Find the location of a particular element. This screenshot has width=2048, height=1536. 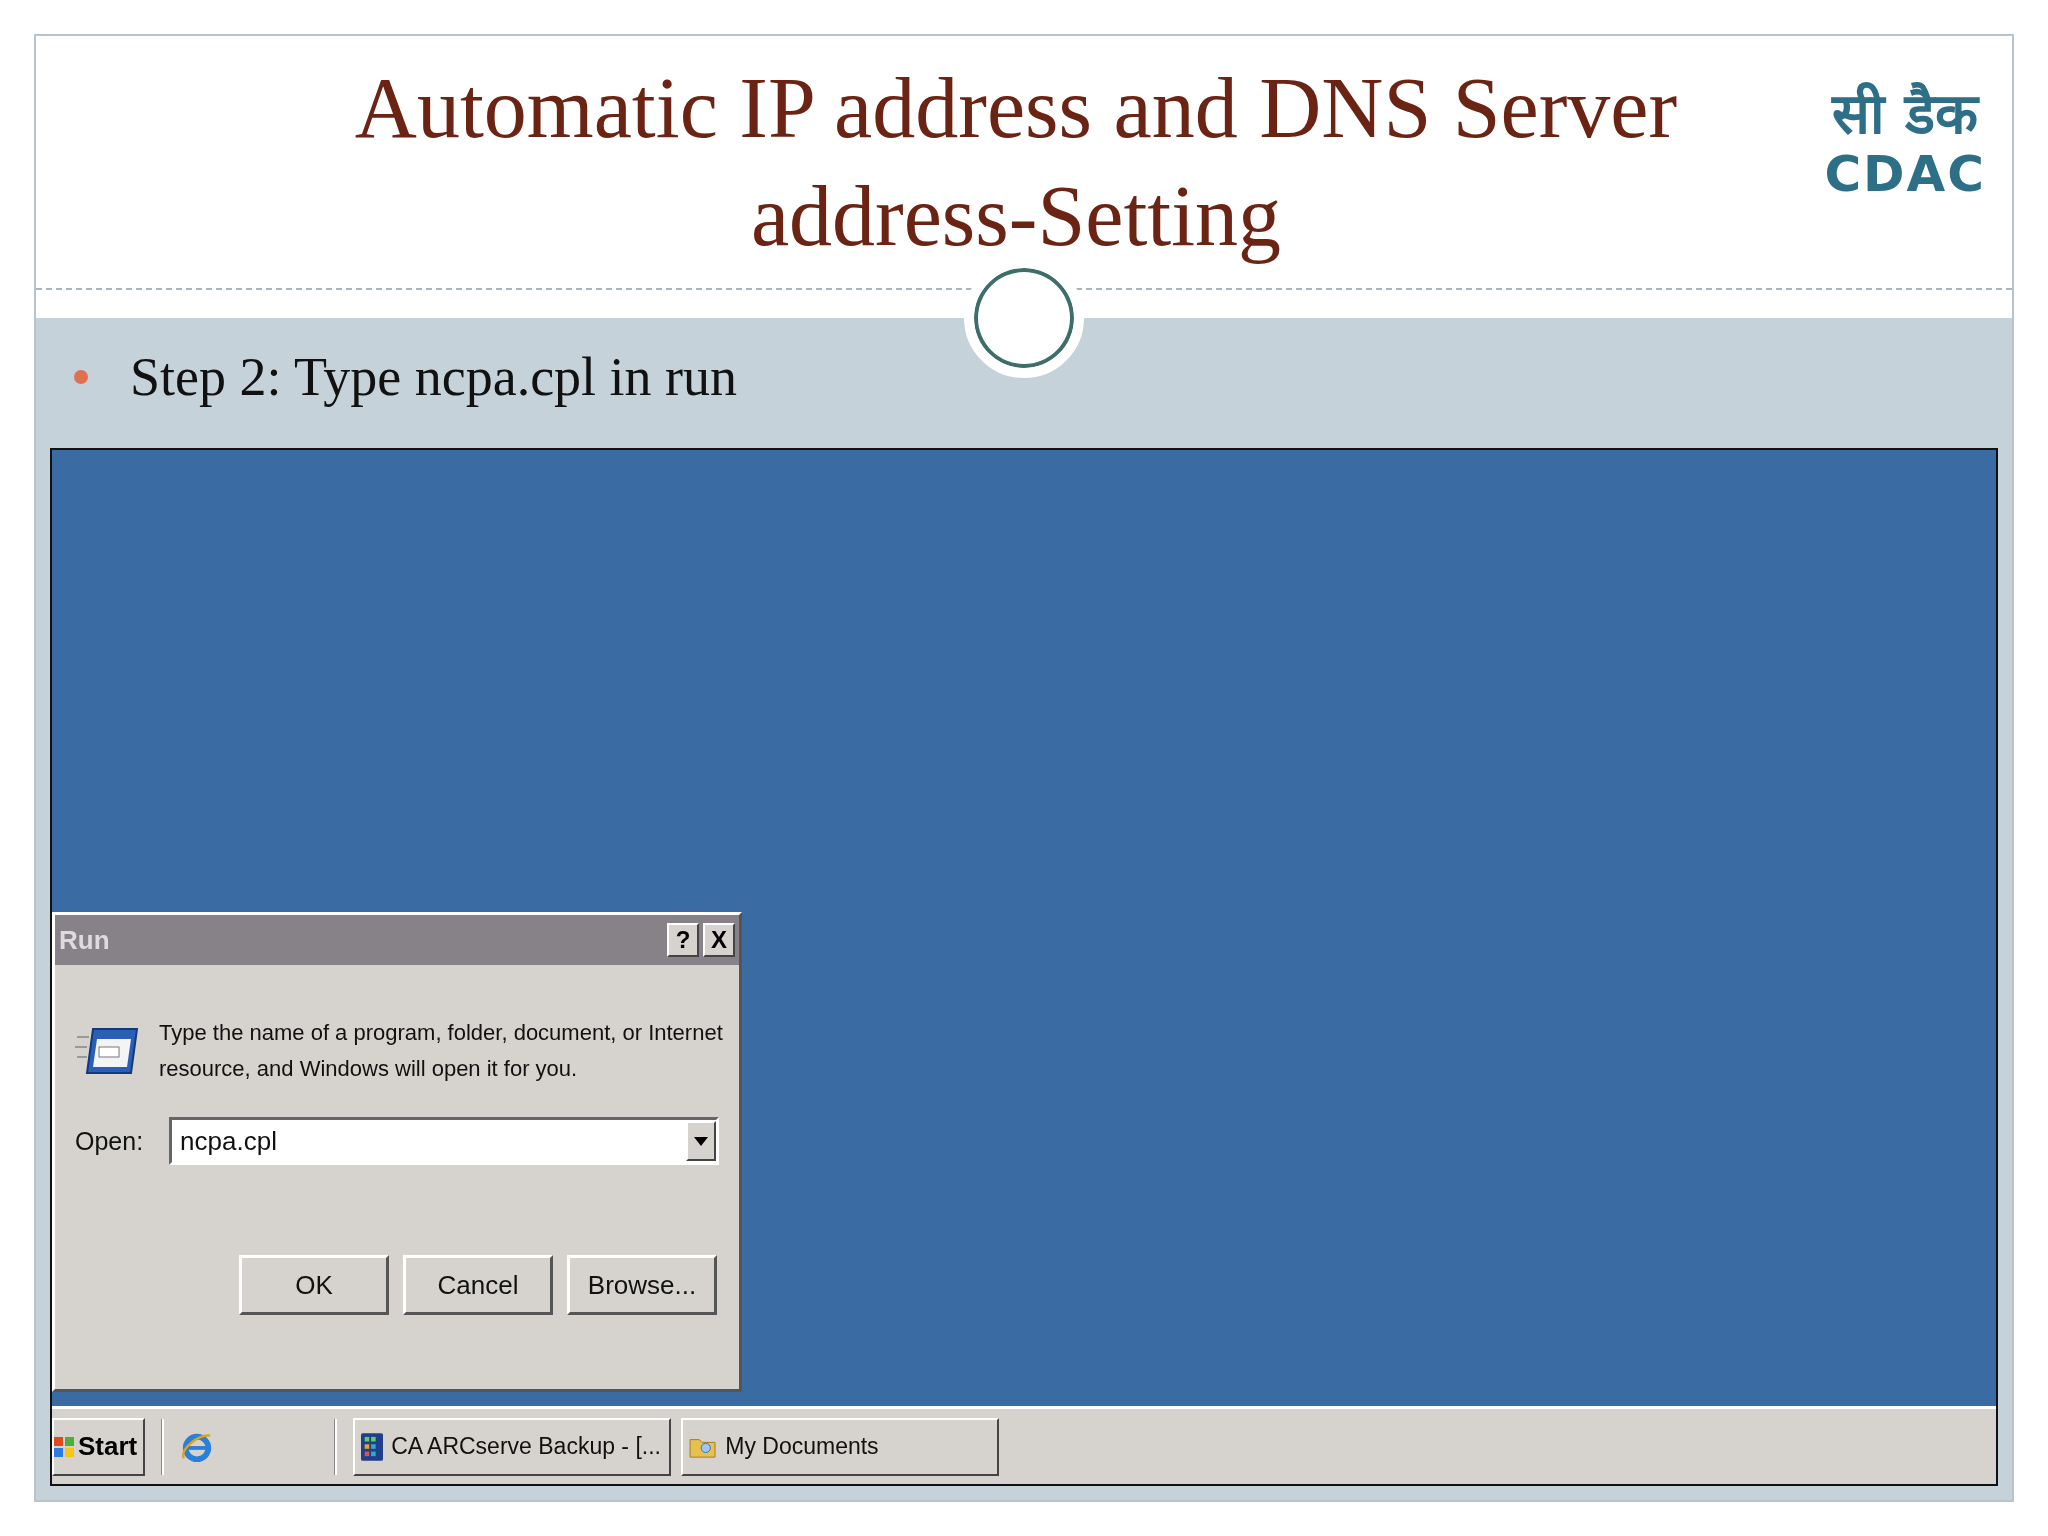

dialog-title: Run is located at coordinates (84, 940).